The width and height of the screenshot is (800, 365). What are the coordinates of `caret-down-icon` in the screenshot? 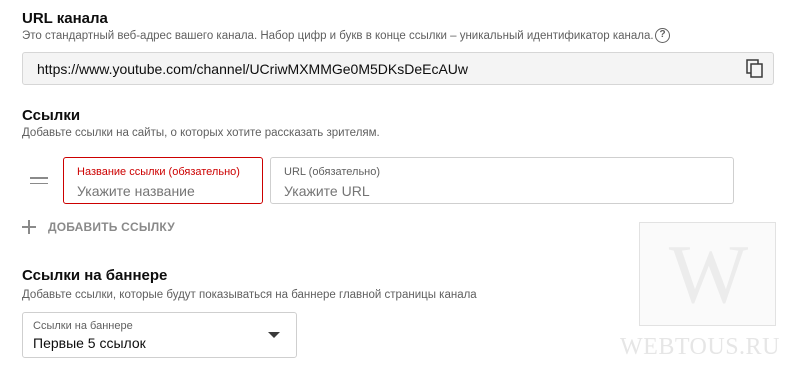 It's located at (274, 335).